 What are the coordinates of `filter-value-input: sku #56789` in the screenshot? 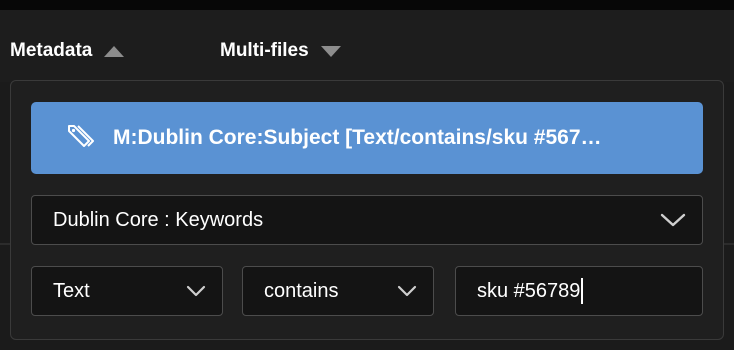 It's located at (579, 291).